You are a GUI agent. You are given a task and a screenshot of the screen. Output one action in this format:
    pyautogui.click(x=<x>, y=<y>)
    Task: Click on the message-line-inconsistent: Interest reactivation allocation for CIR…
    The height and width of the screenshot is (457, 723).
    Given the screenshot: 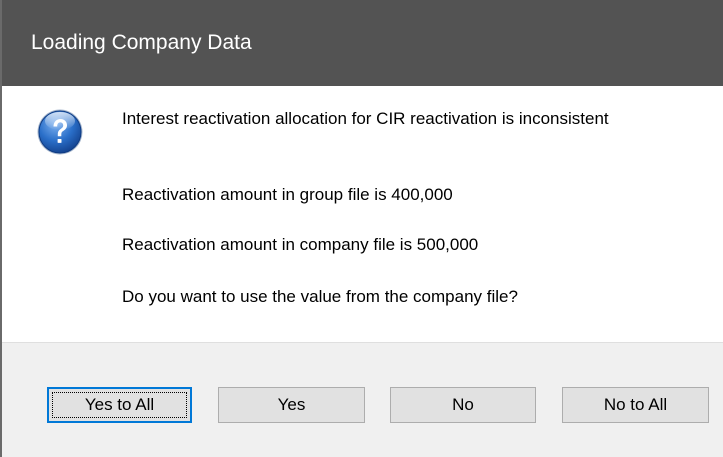 What is the action you would take?
    pyautogui.click(x=365, y=118)
    